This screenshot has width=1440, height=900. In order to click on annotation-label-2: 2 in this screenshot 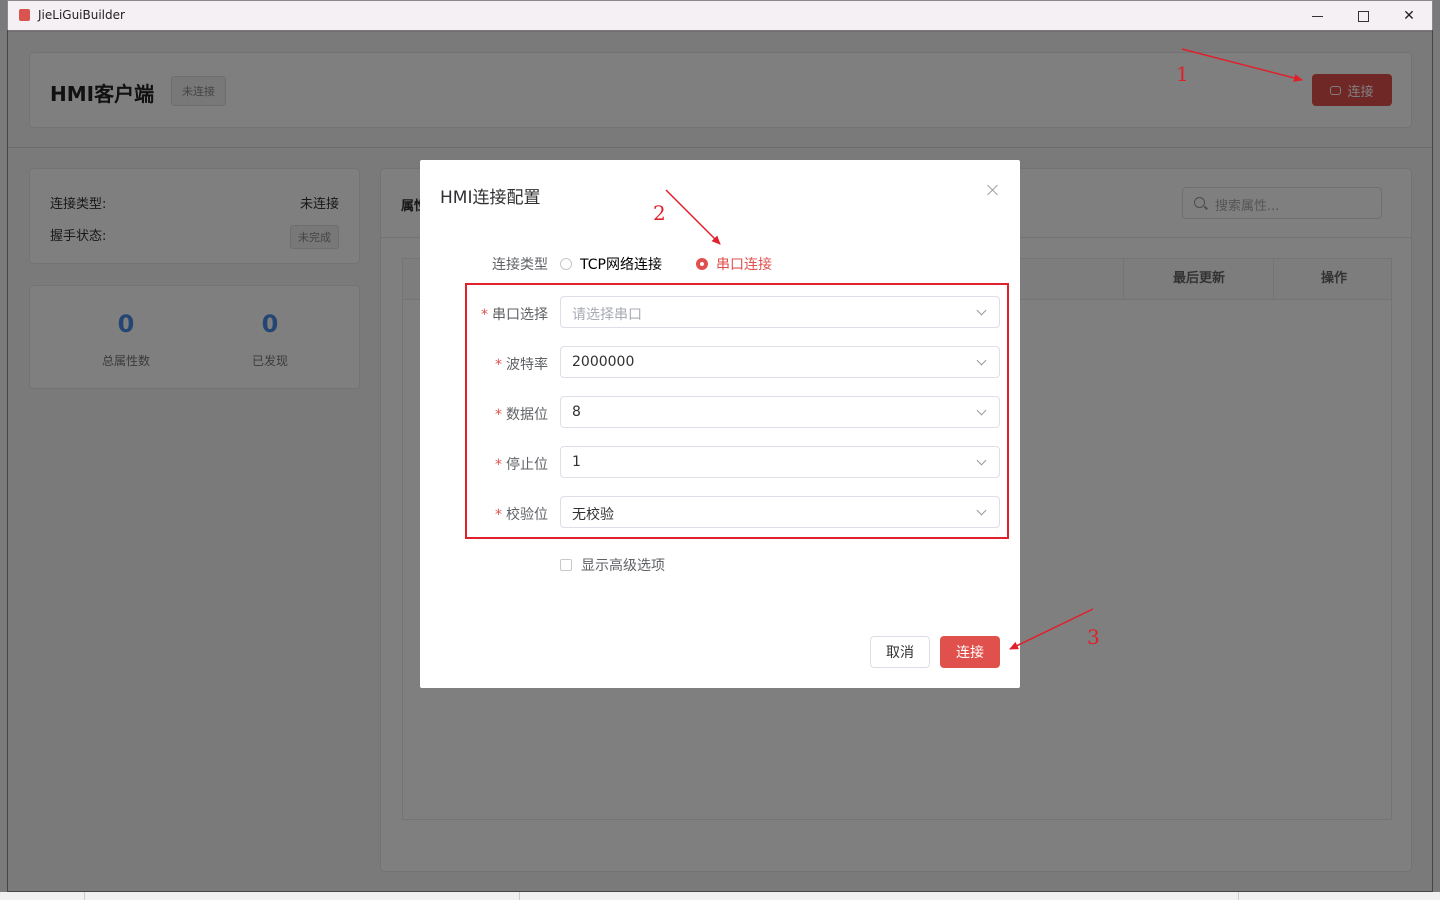, I will do `click(659, 213)`.